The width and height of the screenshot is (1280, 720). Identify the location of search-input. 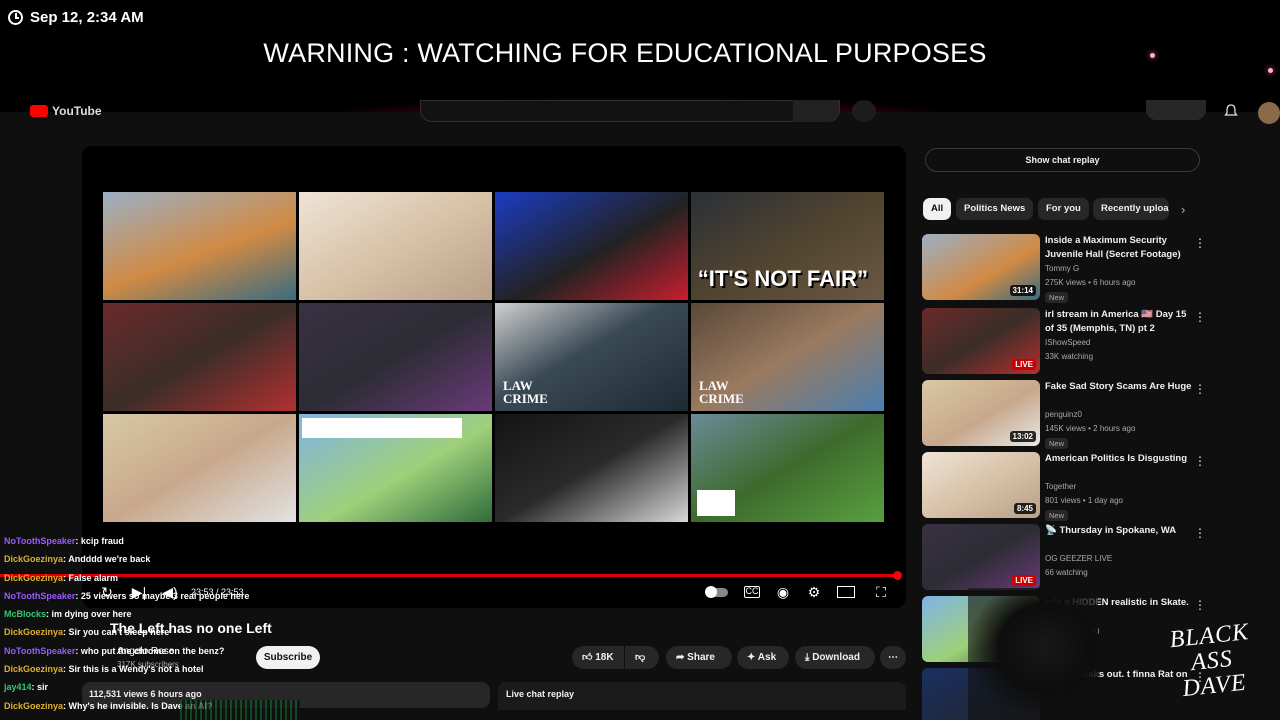
(630, 111).